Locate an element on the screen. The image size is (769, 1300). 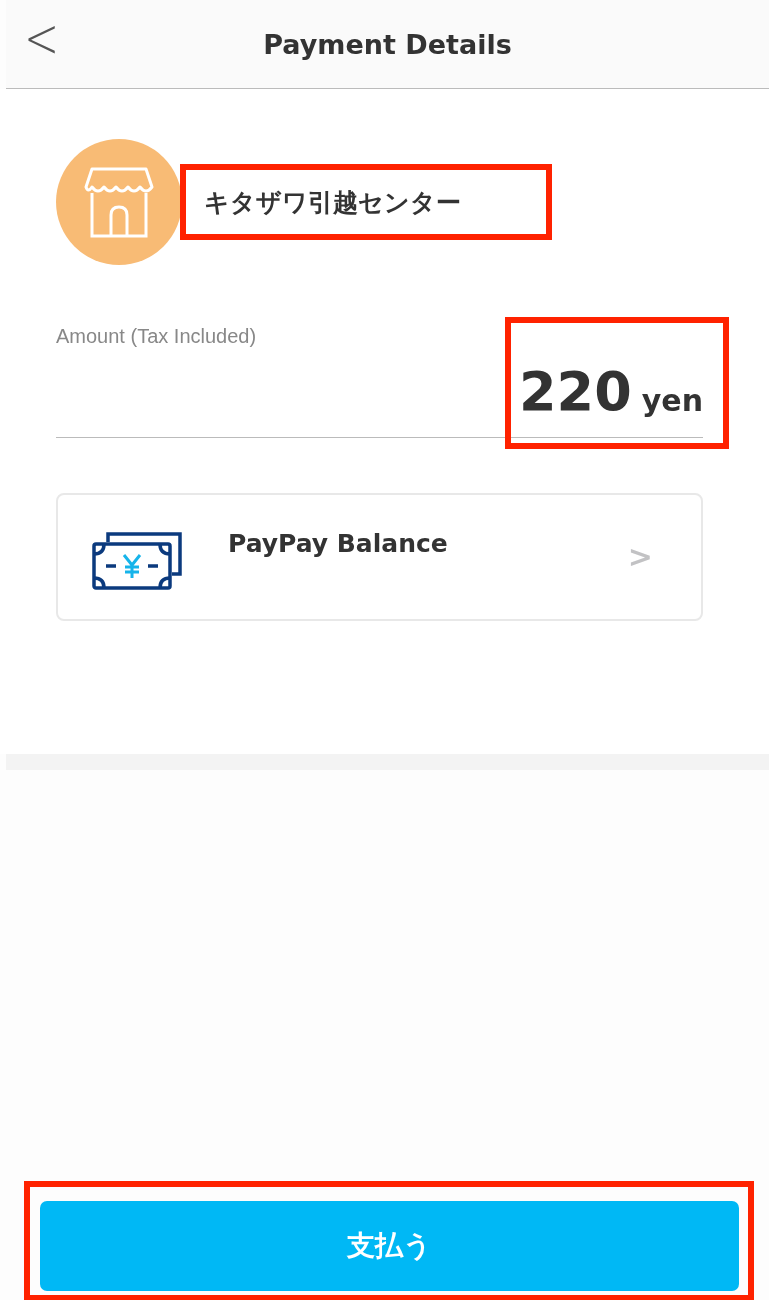
back-button: < is located at coordinates (42, 38).